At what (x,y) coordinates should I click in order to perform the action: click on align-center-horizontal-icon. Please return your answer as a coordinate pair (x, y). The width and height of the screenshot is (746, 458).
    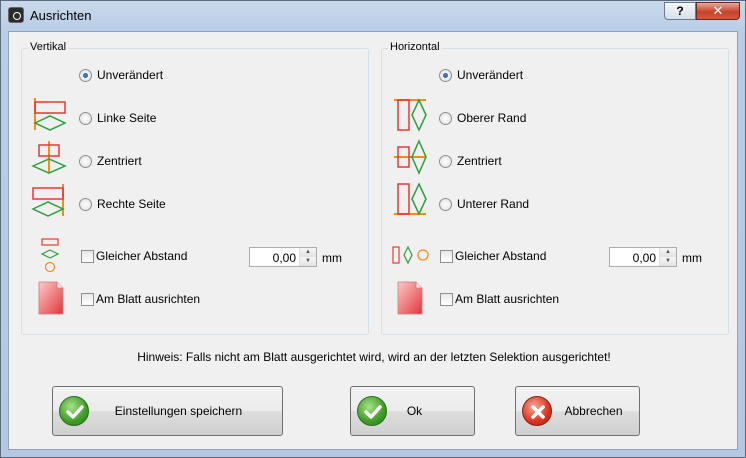
    Looking at the image, I should click on (410, 157).